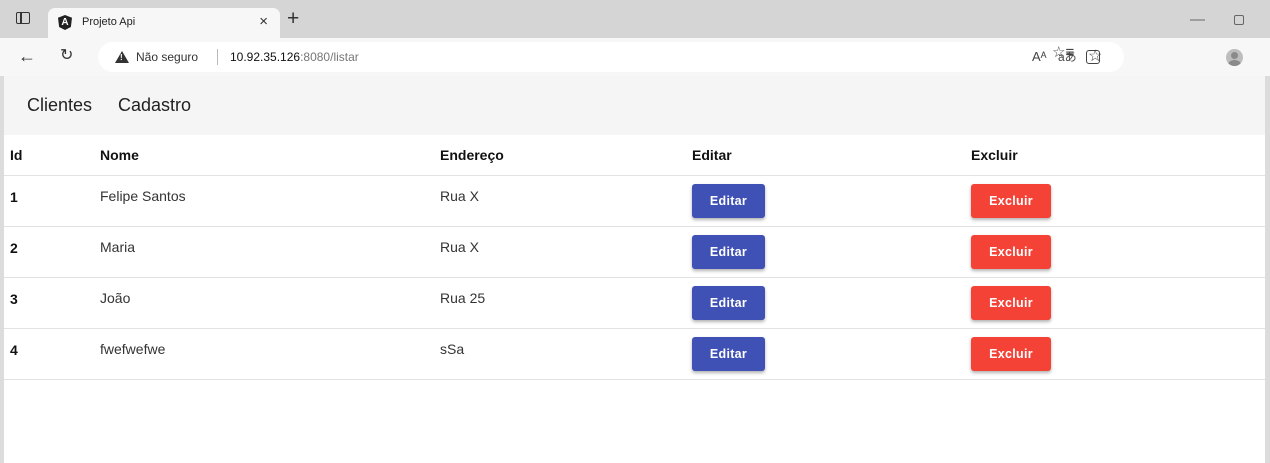 This screenshot has height=463, width=1270. What do you see at coordinates (293, 19) in the screenshot?
I see `new-tab-icon: +` at bounding box center [293, 19].